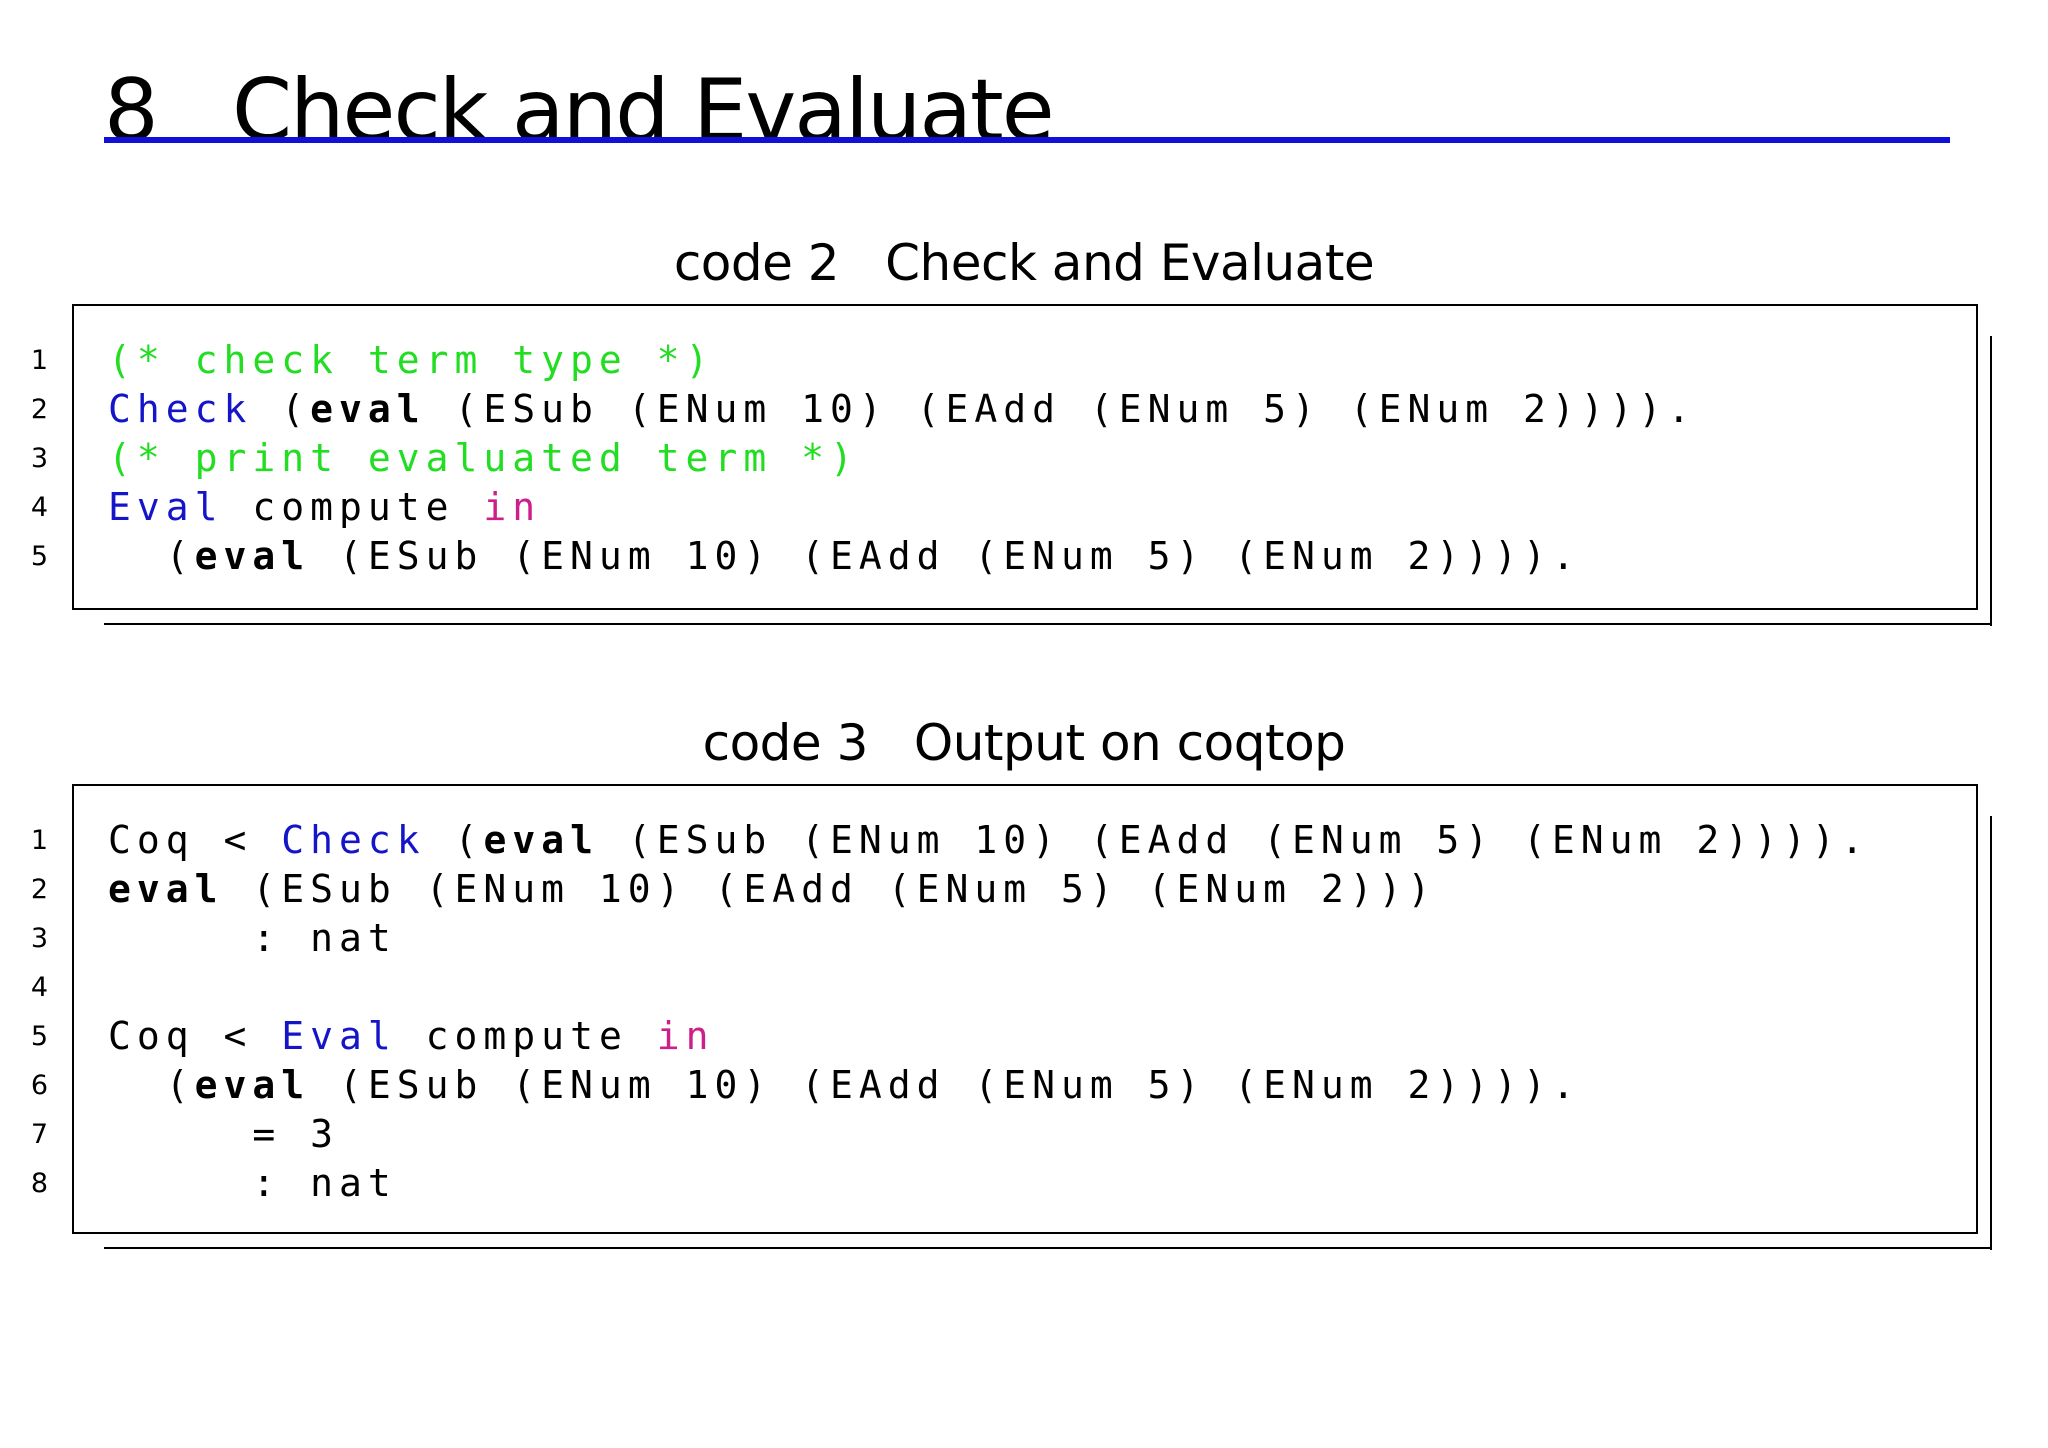  Describe the element at coordinates (1130, 263) in the screenshot. I see `caption-title: Check and Evaluate` at that location.